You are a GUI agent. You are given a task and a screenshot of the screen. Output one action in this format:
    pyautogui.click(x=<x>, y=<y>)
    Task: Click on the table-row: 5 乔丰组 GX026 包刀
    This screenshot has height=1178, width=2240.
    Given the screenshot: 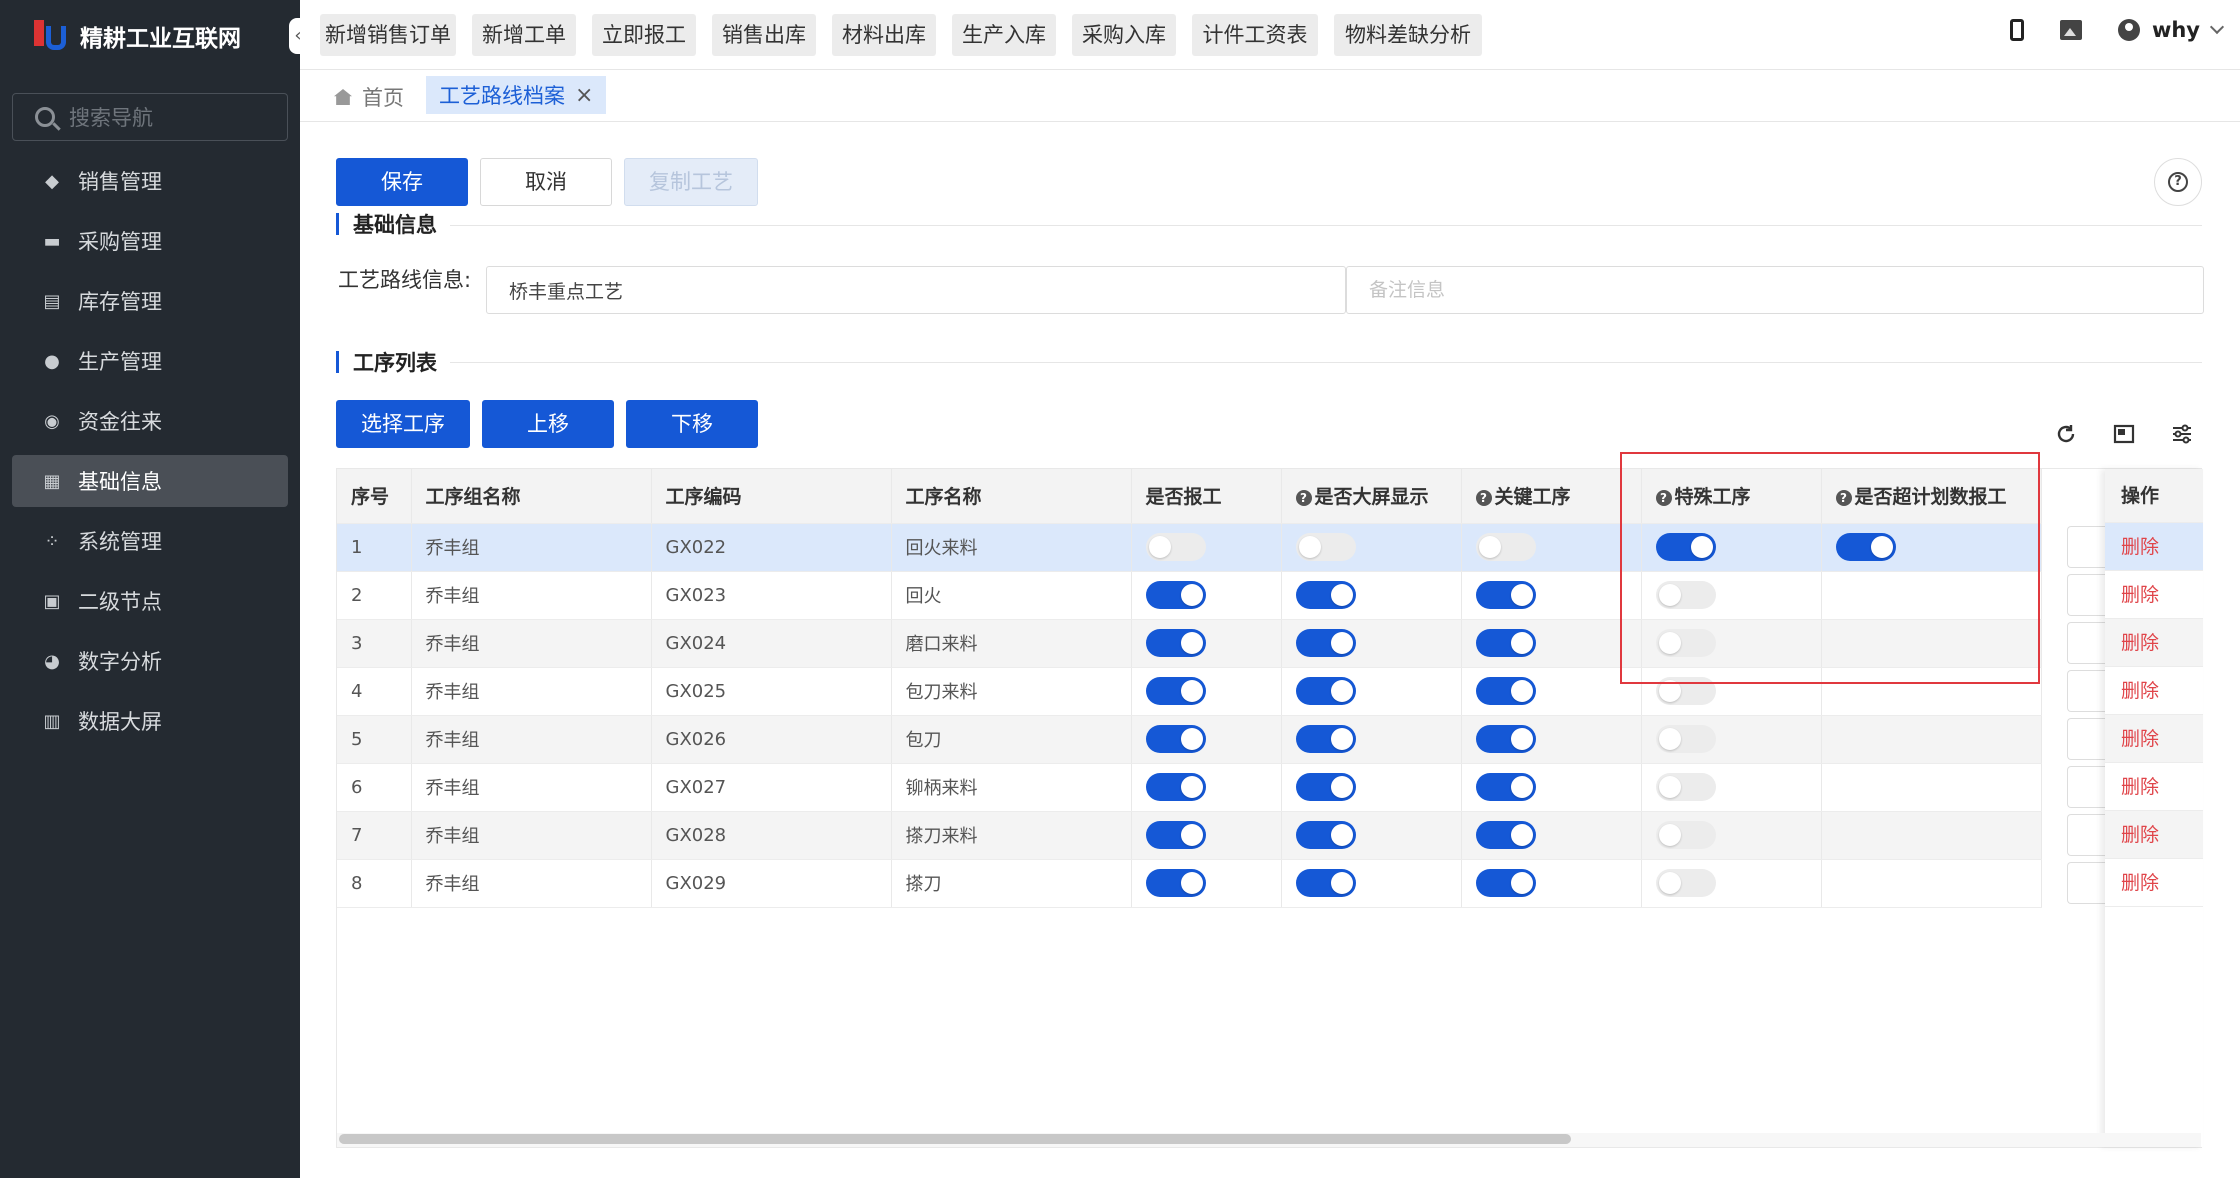 What is the action you would take?
    pyautogui.click(x=1189, y=739)
    